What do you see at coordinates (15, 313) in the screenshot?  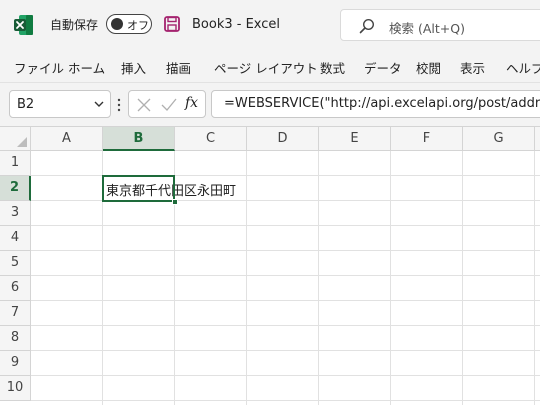 I see `row-header-7: 7` at bounding box center [15, 313].